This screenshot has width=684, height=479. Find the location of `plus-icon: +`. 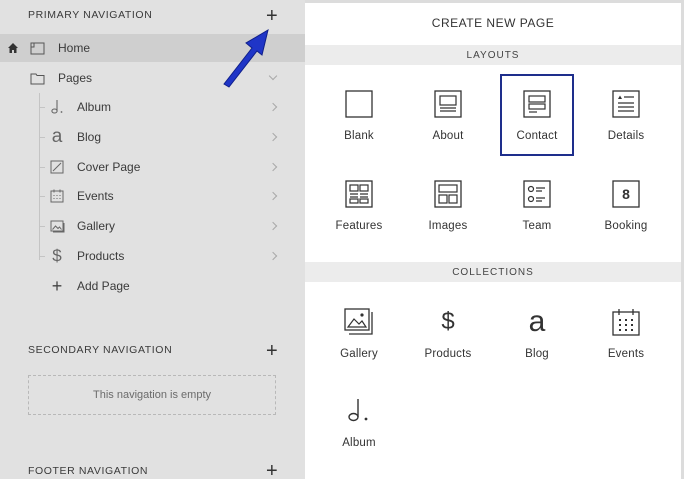

plus-icon: + is located at coordinates (57, 285).